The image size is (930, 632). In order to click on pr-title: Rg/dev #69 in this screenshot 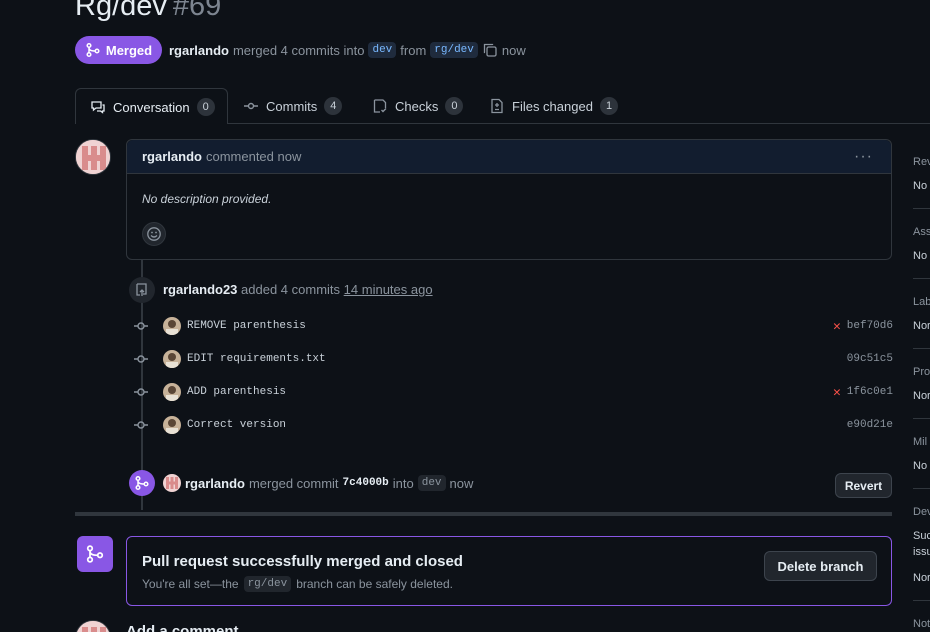, I will do `click(148, 11)`.